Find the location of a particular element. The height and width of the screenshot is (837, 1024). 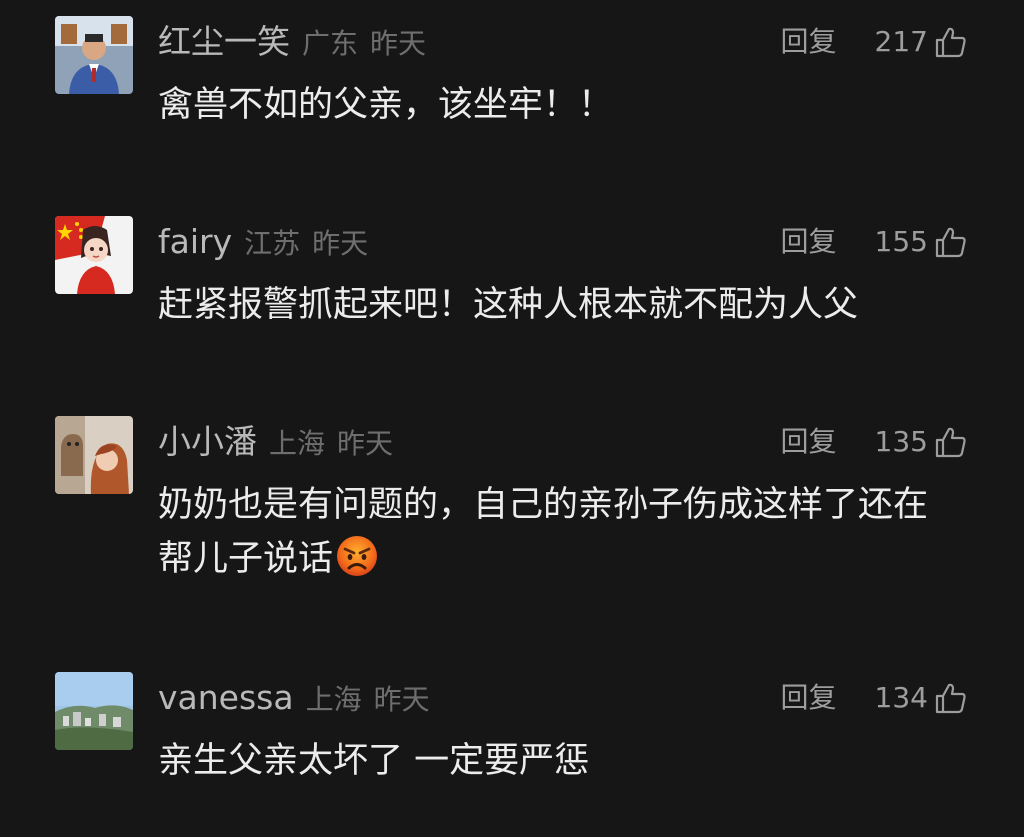

comment-actions: 回复 134 is located at coordinates (874, 698).